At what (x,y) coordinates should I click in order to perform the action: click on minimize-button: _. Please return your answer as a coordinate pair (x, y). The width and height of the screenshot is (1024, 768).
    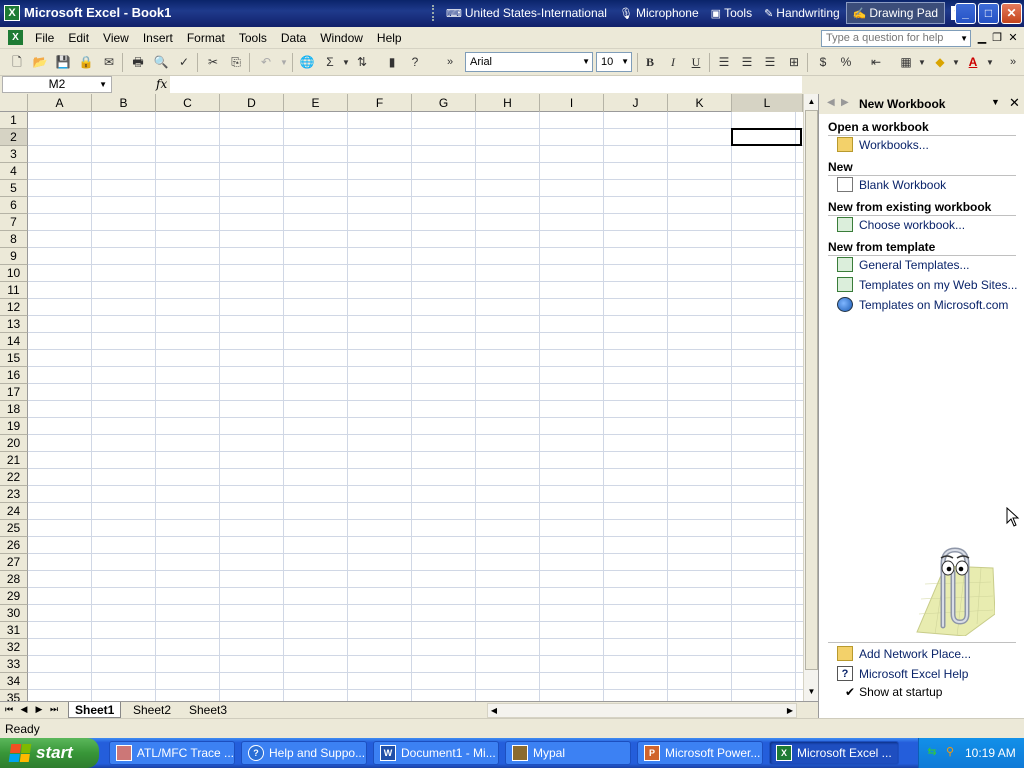
    Looking at the image, I should click on (965, 13).